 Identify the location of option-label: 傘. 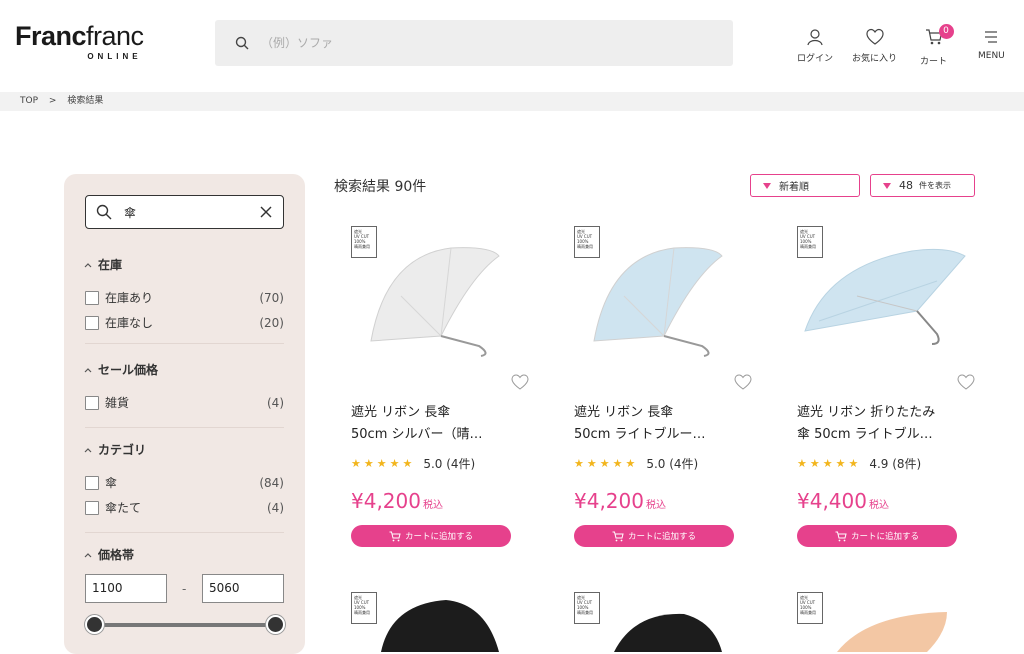
(111, 483).